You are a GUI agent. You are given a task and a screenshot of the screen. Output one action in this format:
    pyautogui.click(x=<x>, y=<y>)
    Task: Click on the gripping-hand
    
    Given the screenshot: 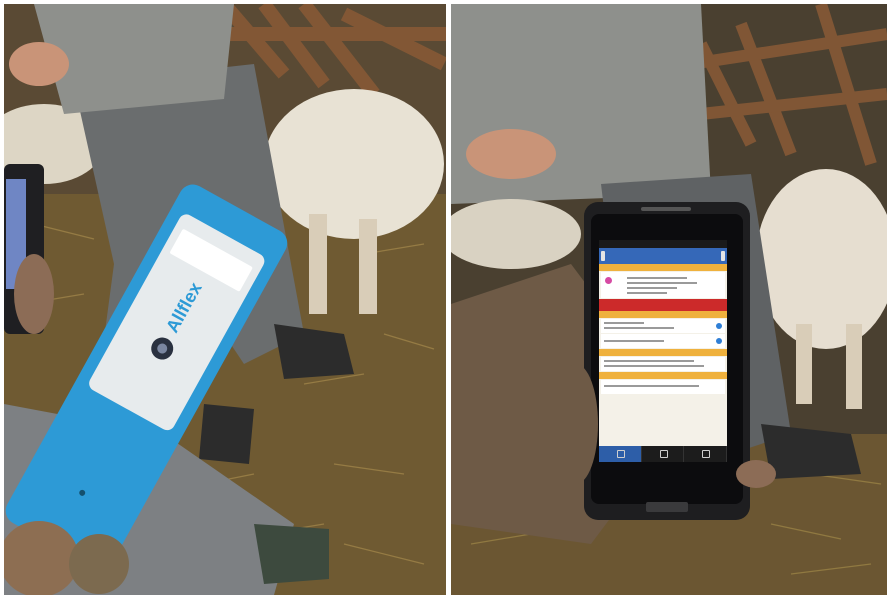 What is the action you would take?
    pyautogui.click(x=99, y=564)
    